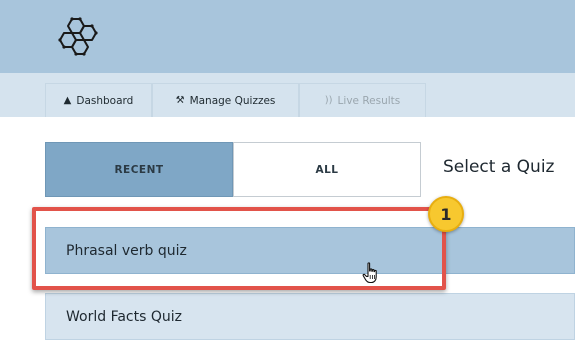 The width and height of the screenshot is (575, 341). I want to click on nav-manage-quizzes: ⚒ Manage Quizzes, so click(225, 100).